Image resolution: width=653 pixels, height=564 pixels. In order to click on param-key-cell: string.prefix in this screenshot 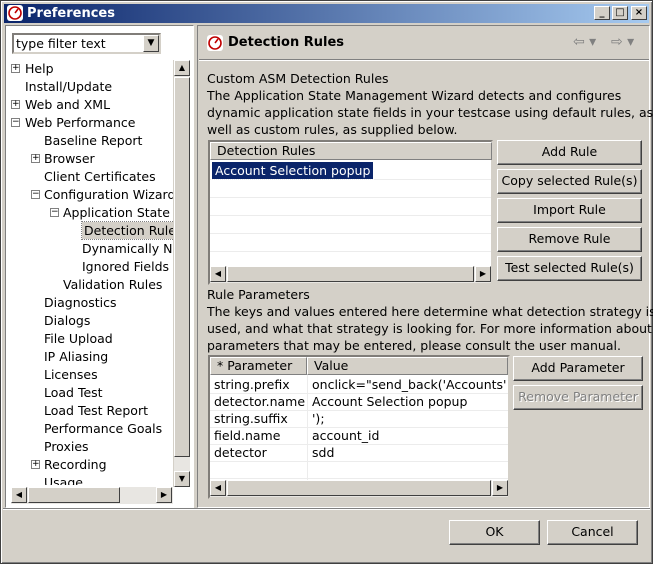, I will do `click(260, 384)`.